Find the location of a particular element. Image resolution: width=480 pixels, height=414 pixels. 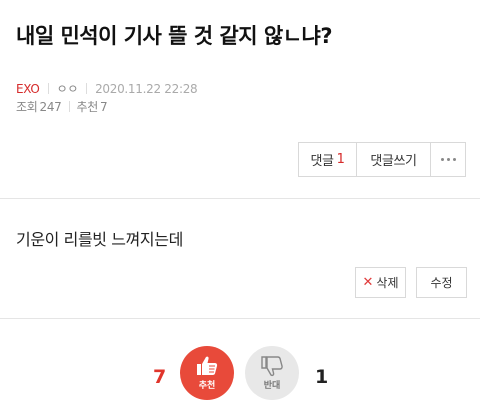

upvote-label: 추천 is located at coordinates (207, 386).